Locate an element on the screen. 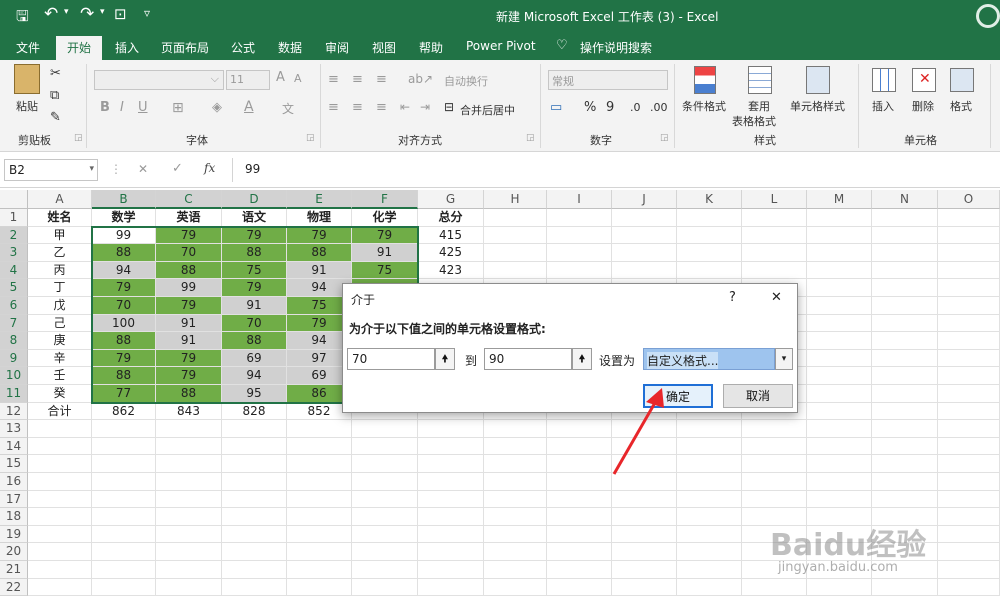 This screenshot has width=1000, height=596. score-cell: 100 is located at coordinates (124, 323).